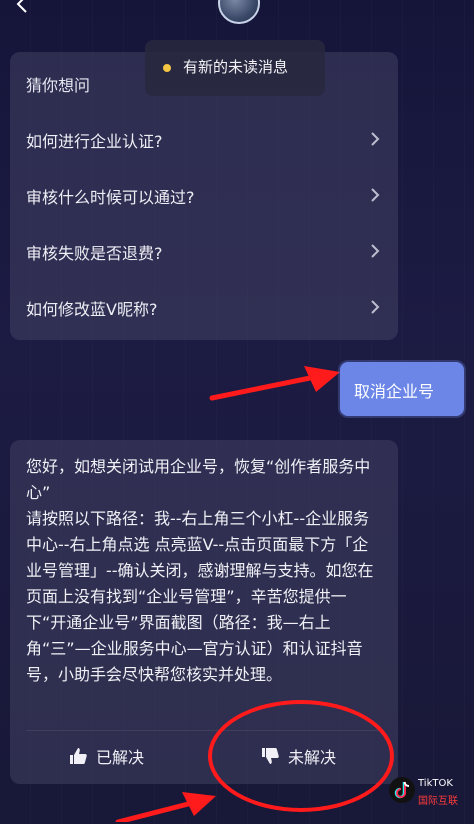 The height and width of the screenshot is (824, 474). What do you see at coordinates (204, 252) in the screenshot?
I see `suggestion-item: 审核失败是否退费?` at bounding box center [204, 252].